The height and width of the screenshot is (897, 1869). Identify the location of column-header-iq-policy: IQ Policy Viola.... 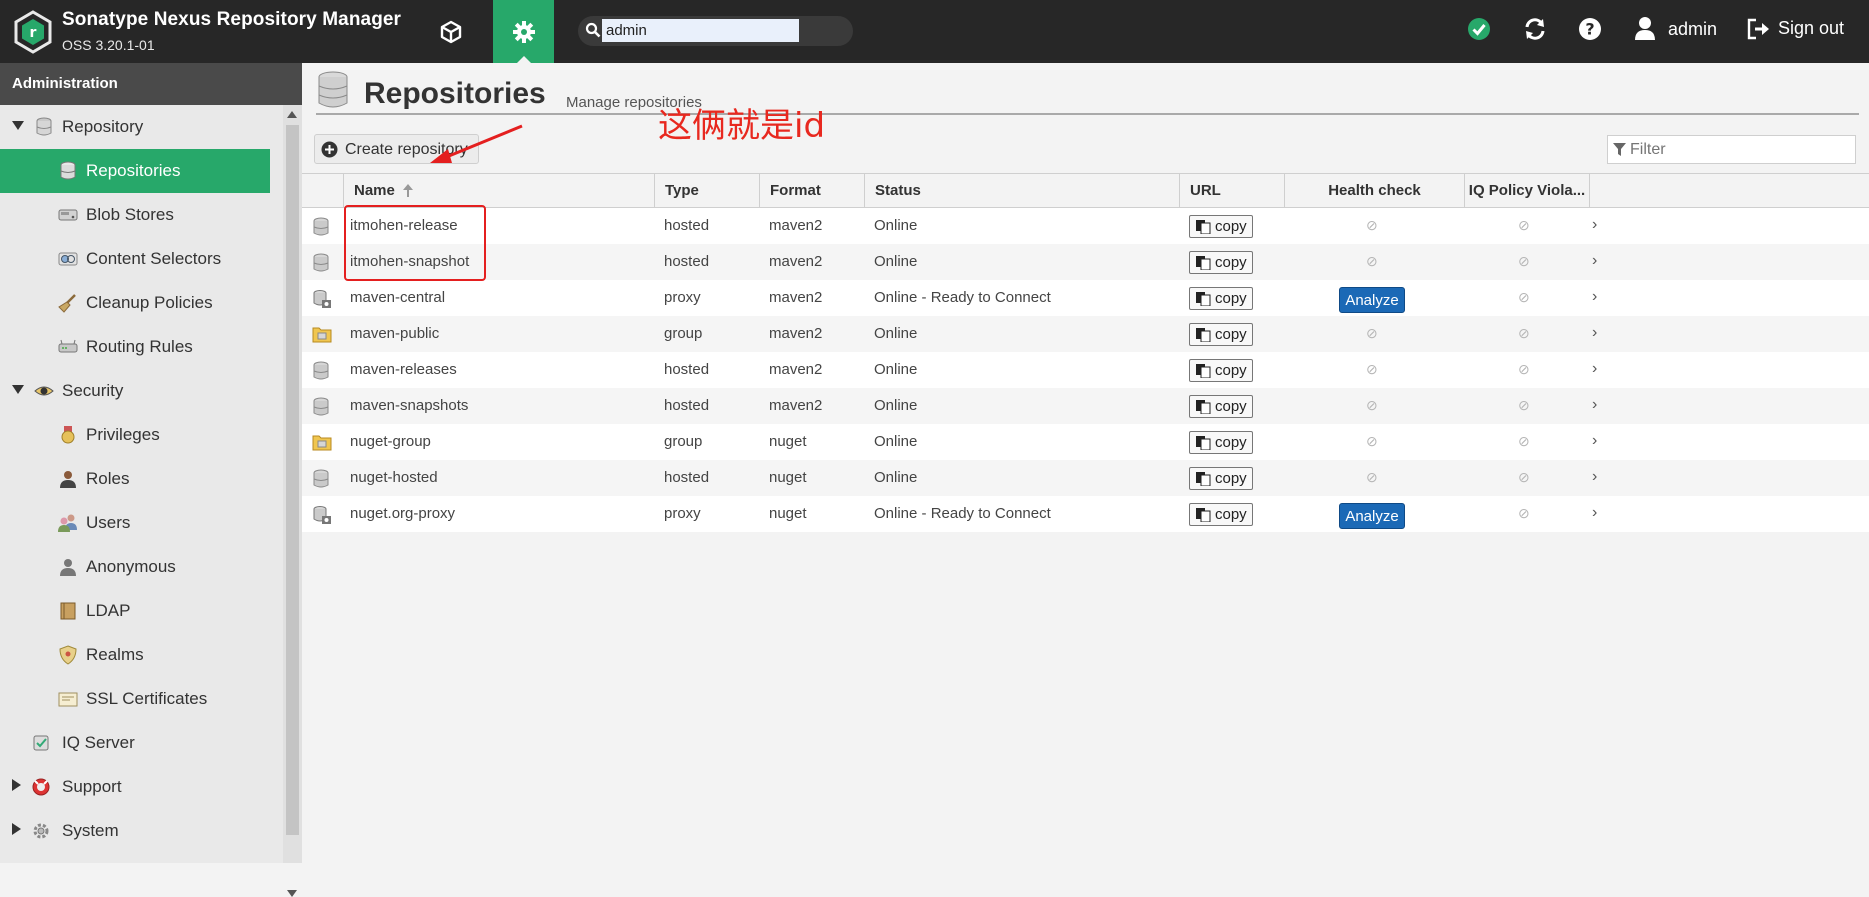
(1526, 190).